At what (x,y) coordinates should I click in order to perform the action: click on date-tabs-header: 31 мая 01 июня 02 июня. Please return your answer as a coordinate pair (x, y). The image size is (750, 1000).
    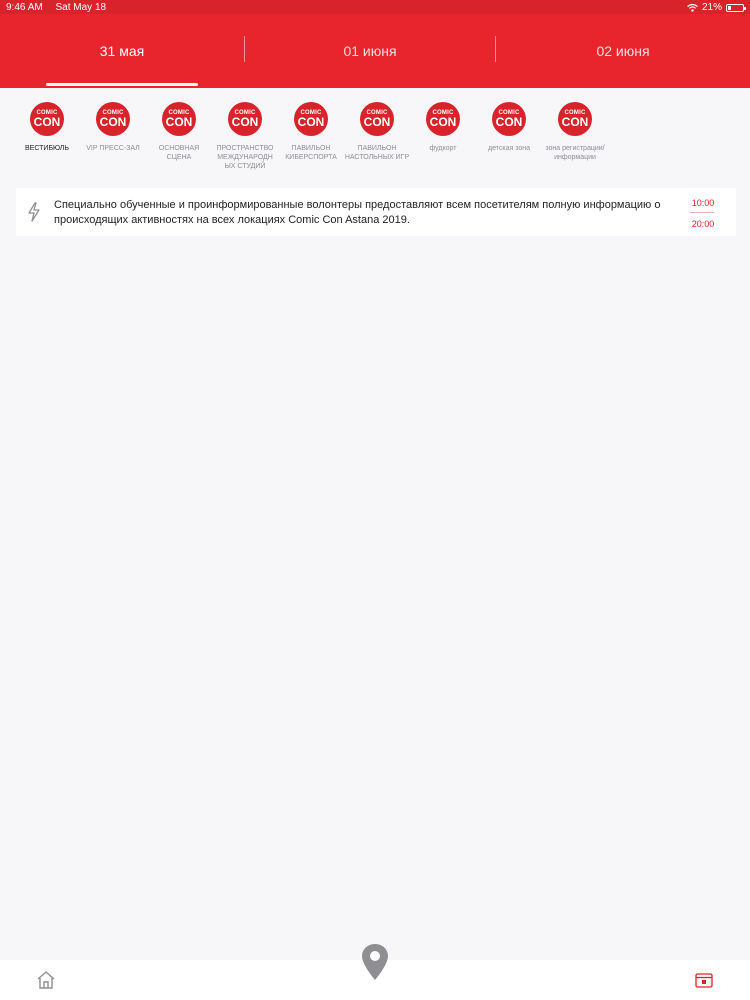
    Looking at the image, I should click on (375, 51).